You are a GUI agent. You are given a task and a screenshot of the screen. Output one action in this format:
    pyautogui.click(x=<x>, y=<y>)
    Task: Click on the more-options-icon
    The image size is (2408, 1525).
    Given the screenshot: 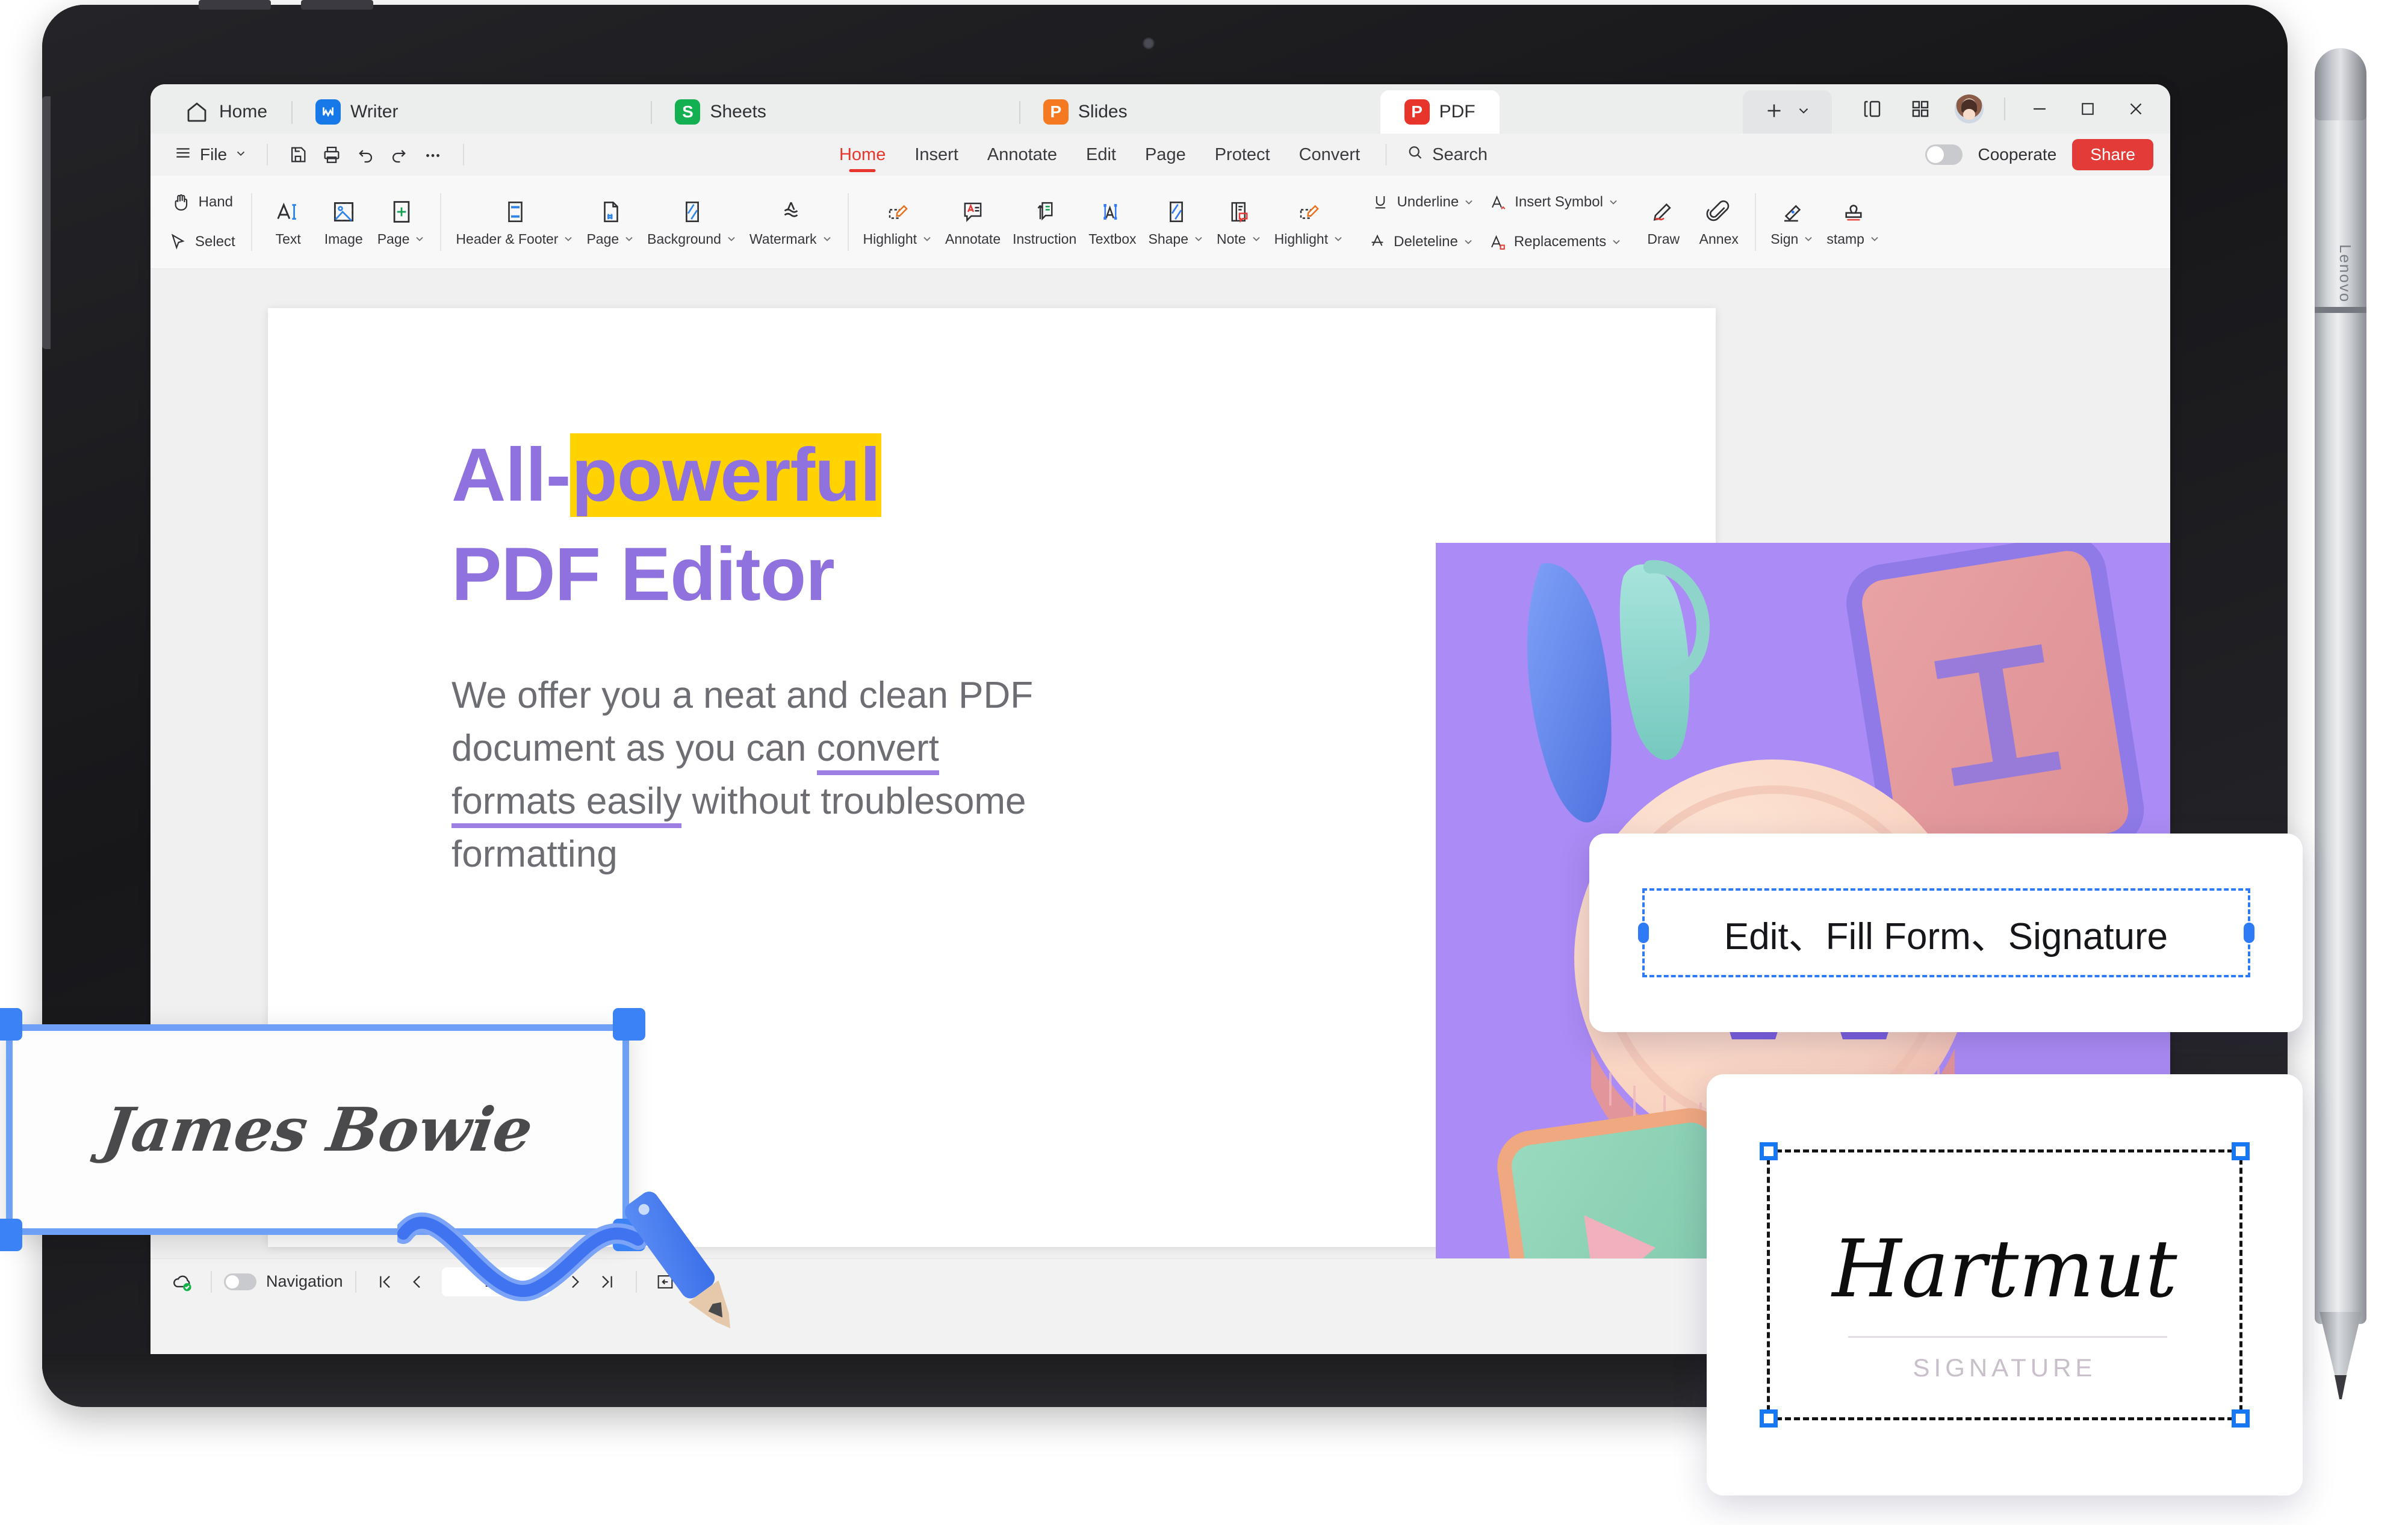 What is the action you would take?
    pyautogui.click(x=433, y=154)
    